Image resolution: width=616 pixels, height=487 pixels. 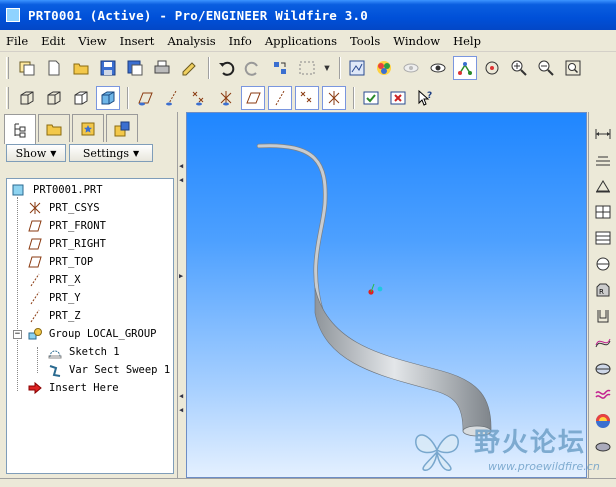 I want to click on axis-tag-icon, so click(x=280, y=98).